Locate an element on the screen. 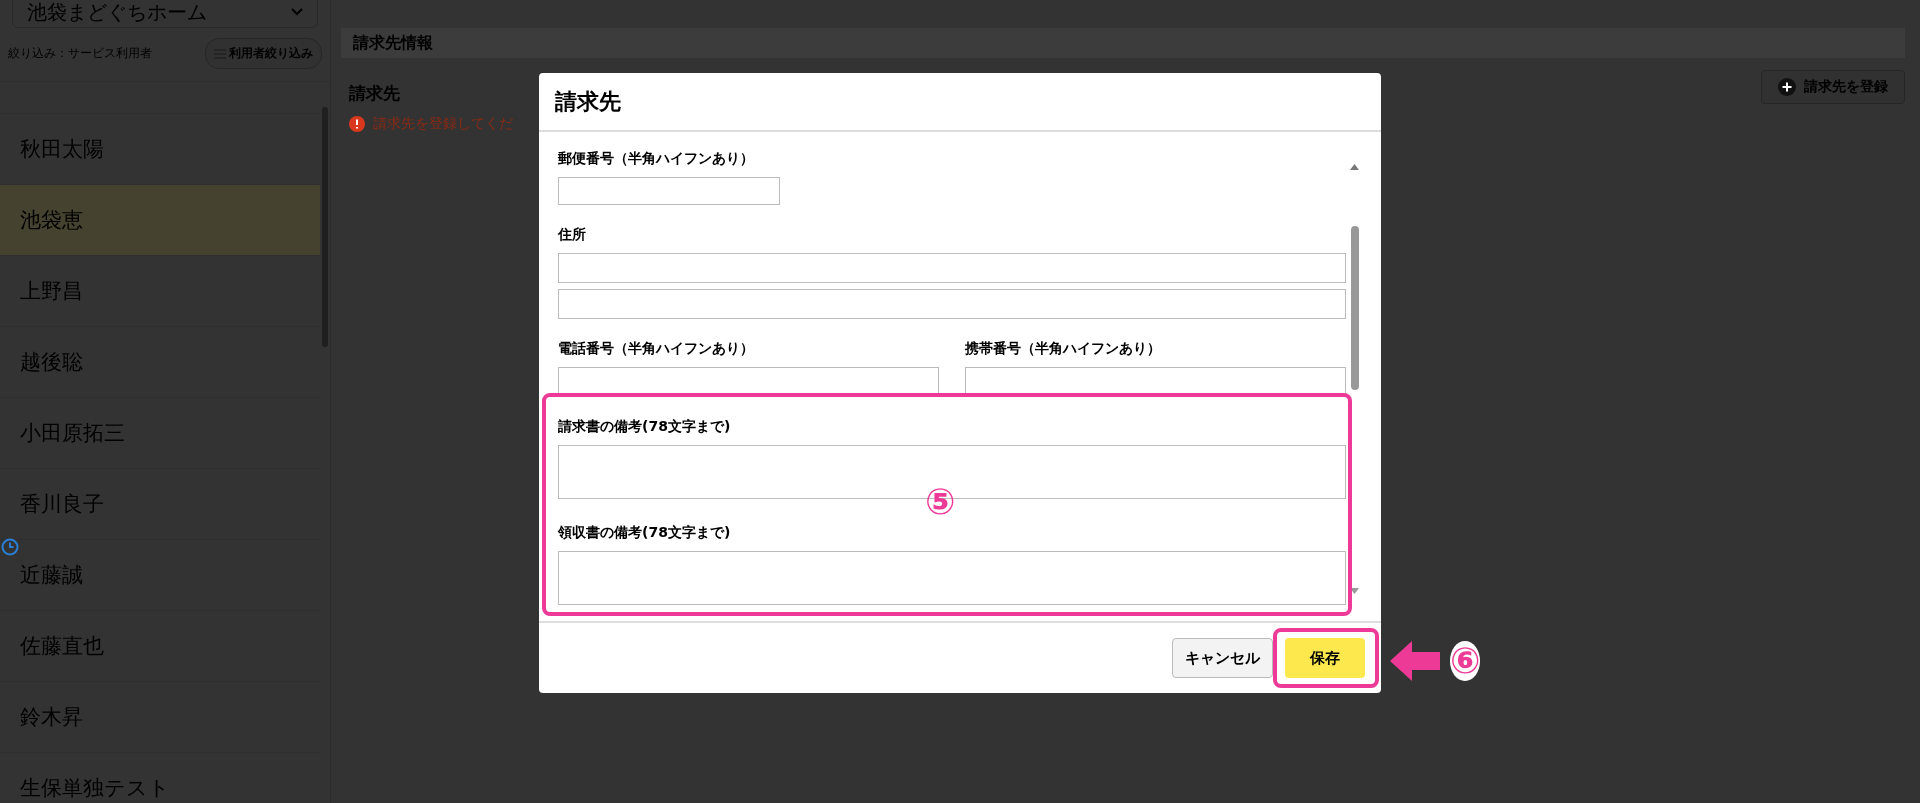  step-number: ⑤ is located at coordinates (940, 502).